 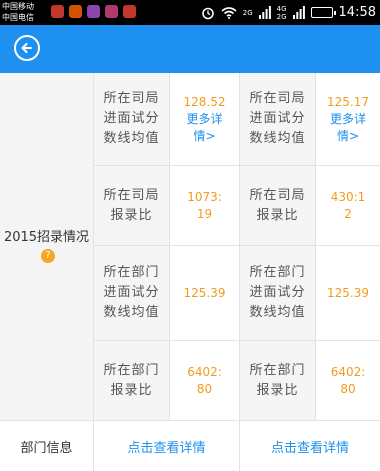 I want to click on network-type: 4G, so click(x=281, y=8).